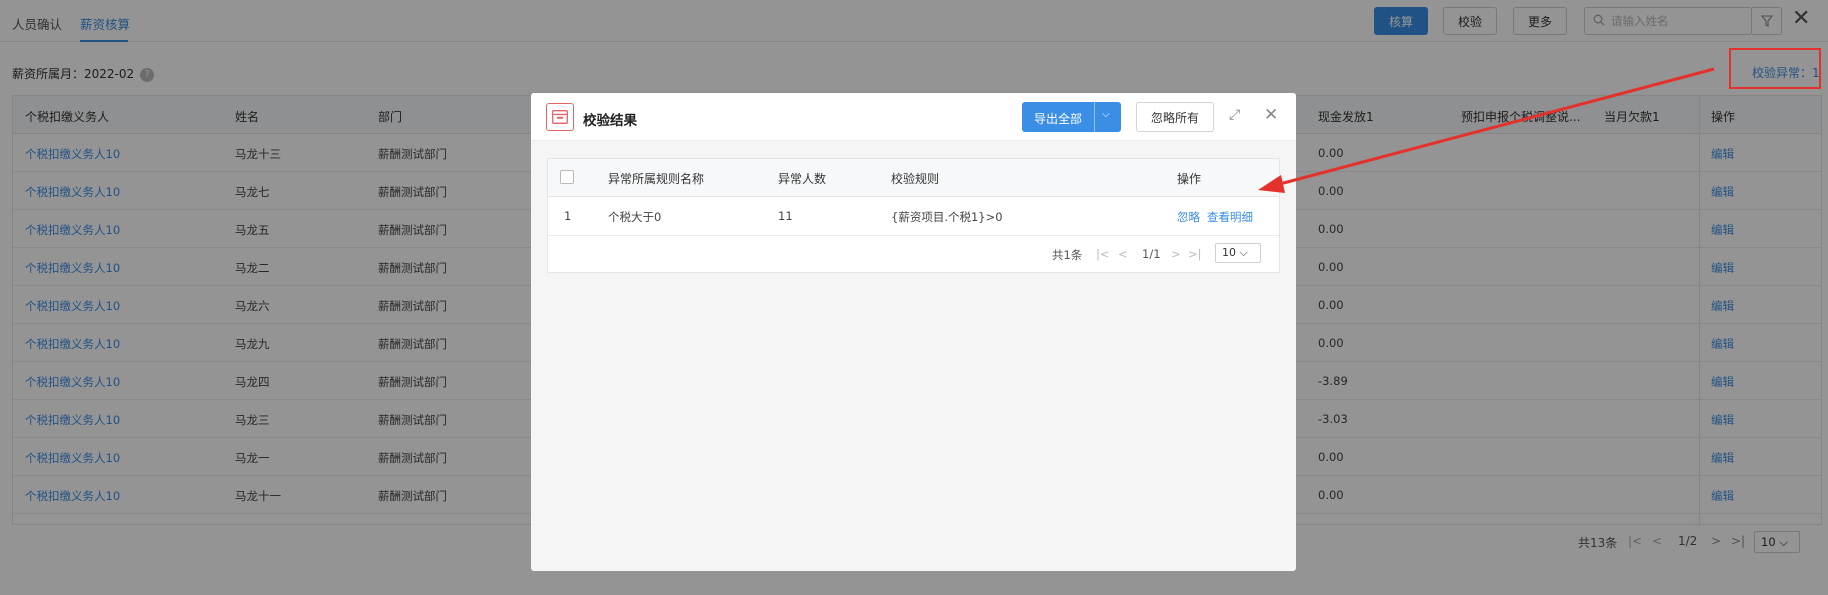 The width and height of the screenshot is (1828, 595). What do you see at coordinates (1486, 130) in the screenshot?
I see `arrow-annotation` at bounding box center [1486, 130].